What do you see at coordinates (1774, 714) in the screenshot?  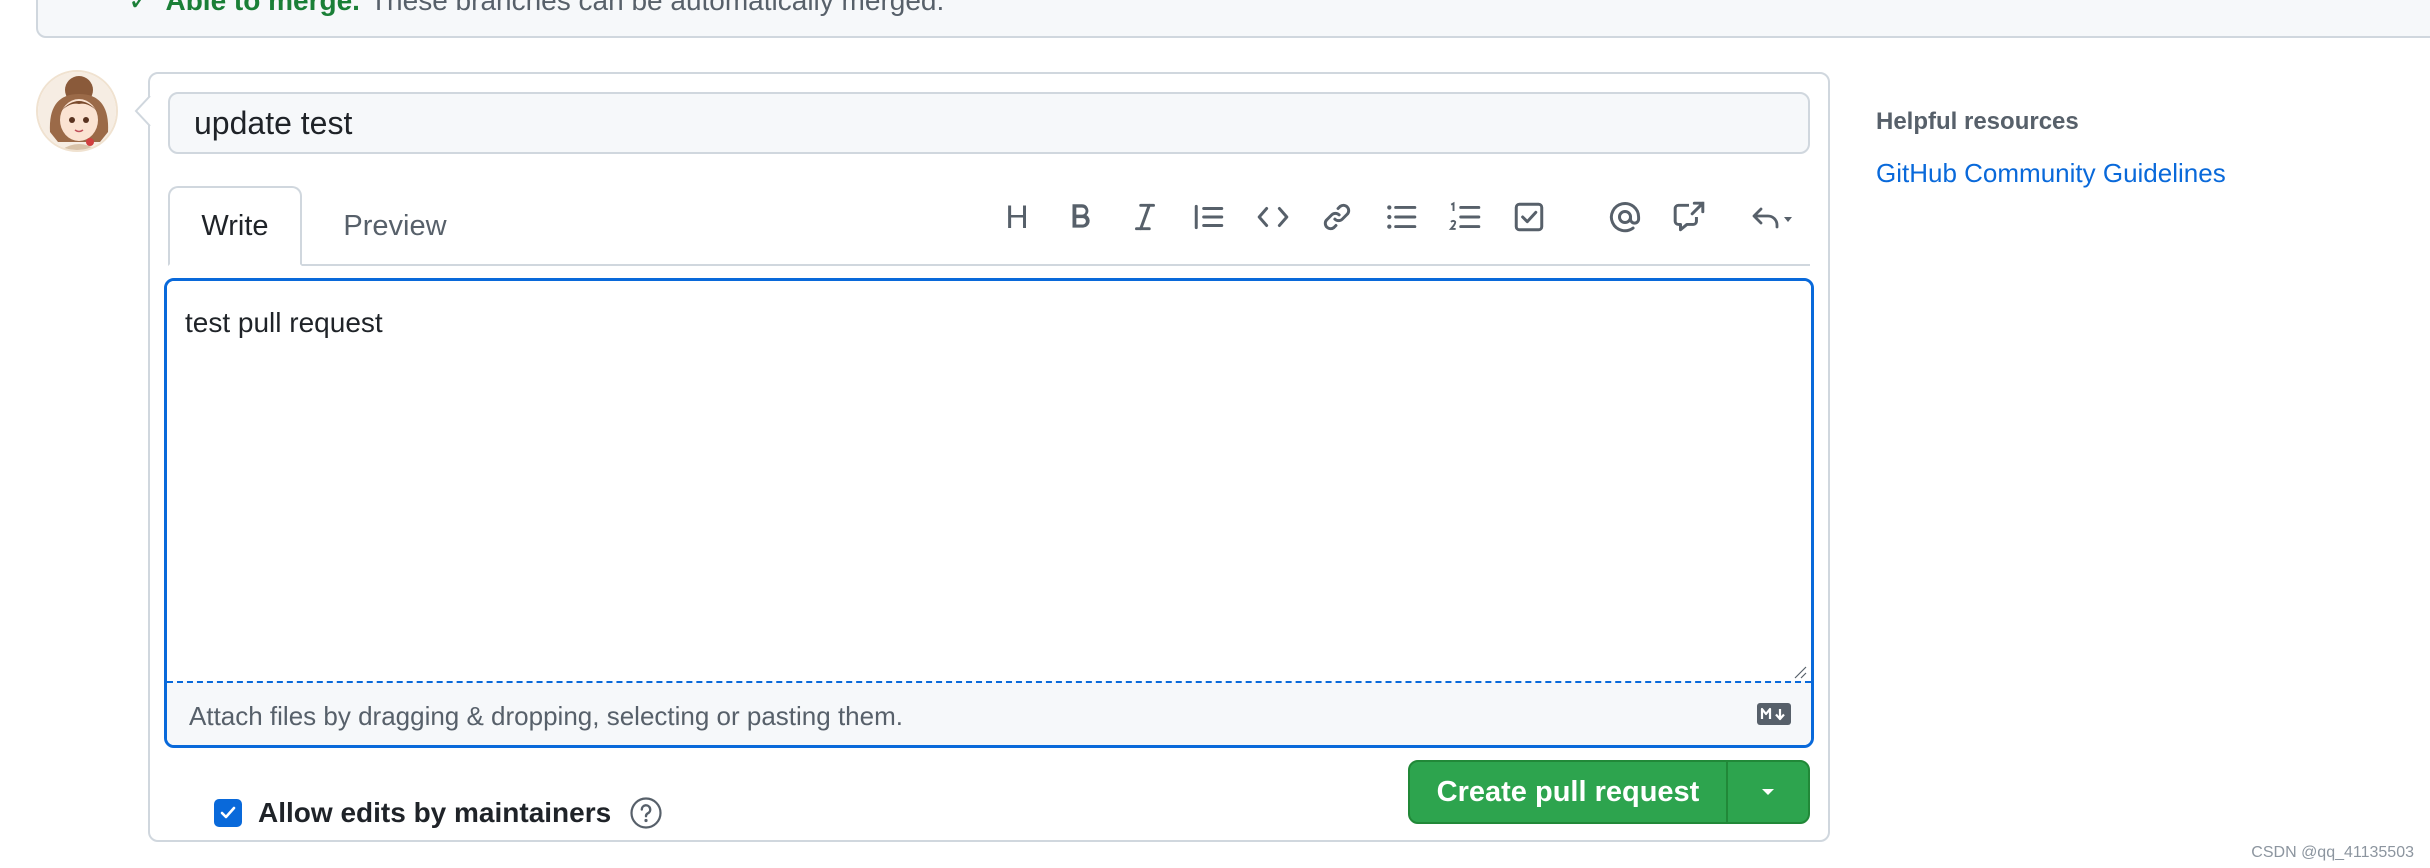 I see `markdown-icon` at bounding box center [1774, 714].